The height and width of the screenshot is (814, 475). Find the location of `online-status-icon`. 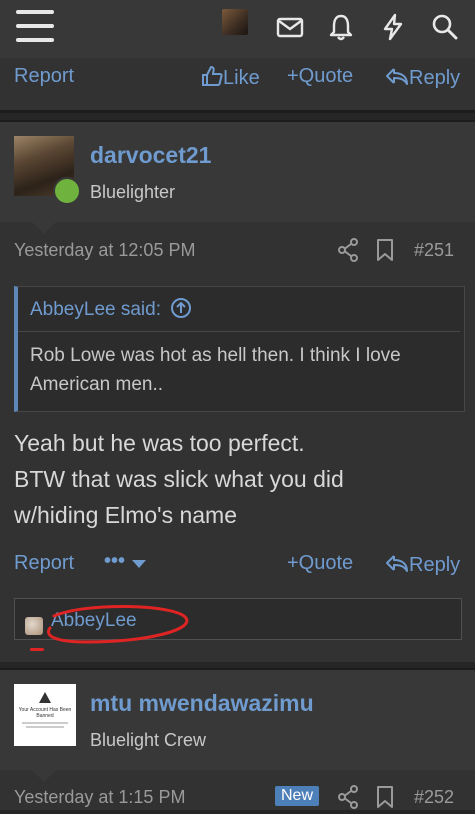

online-status-icon is located at coordinates (67, 191).